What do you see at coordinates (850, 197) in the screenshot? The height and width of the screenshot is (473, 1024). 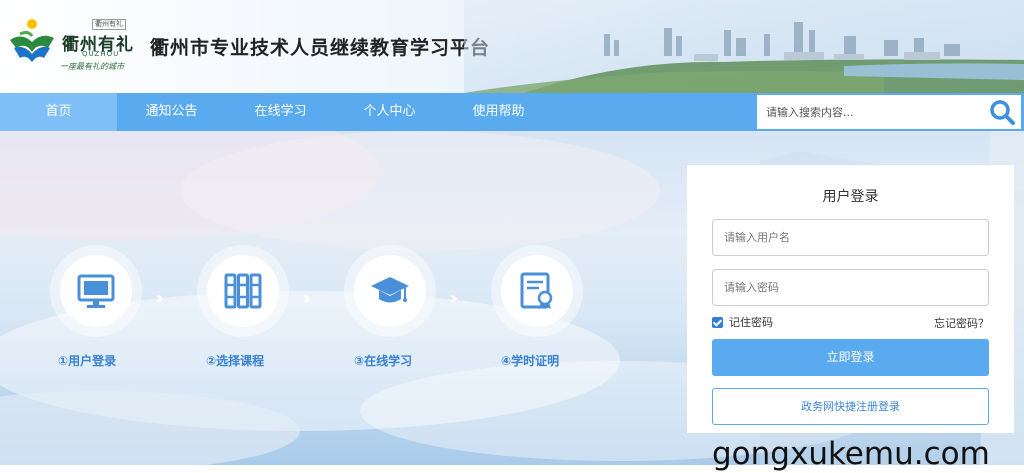 I see `login-title: 用户登录` at bounding box center [850, 197].